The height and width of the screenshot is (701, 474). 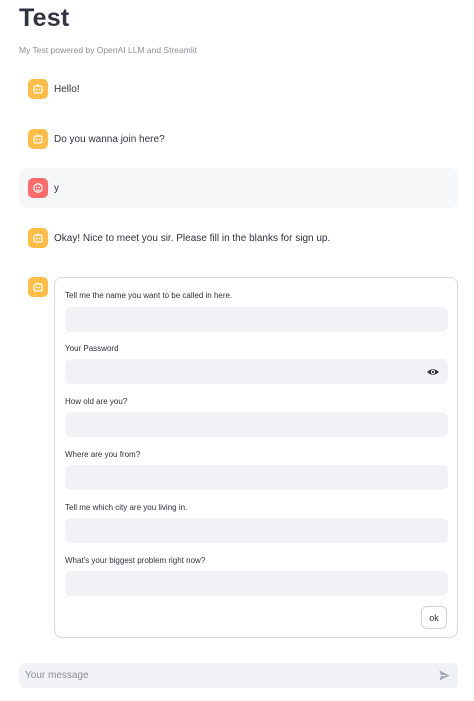 I want to click on send-icon, so click(x=444, y=675).